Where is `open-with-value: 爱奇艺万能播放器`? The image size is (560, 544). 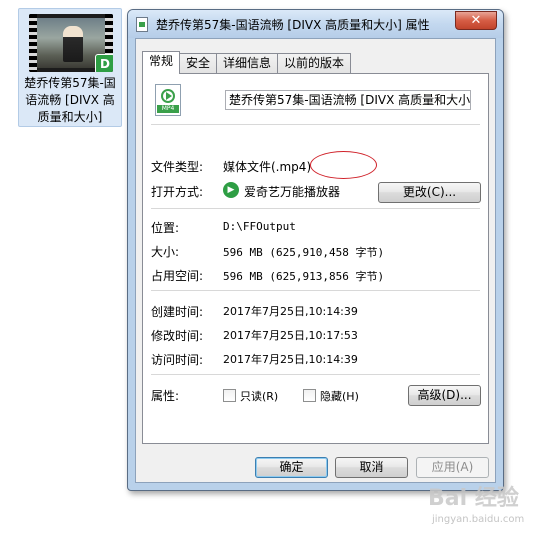
open-with-value: 爱奇艺万能播放器 is located at coordinates (292, 192).